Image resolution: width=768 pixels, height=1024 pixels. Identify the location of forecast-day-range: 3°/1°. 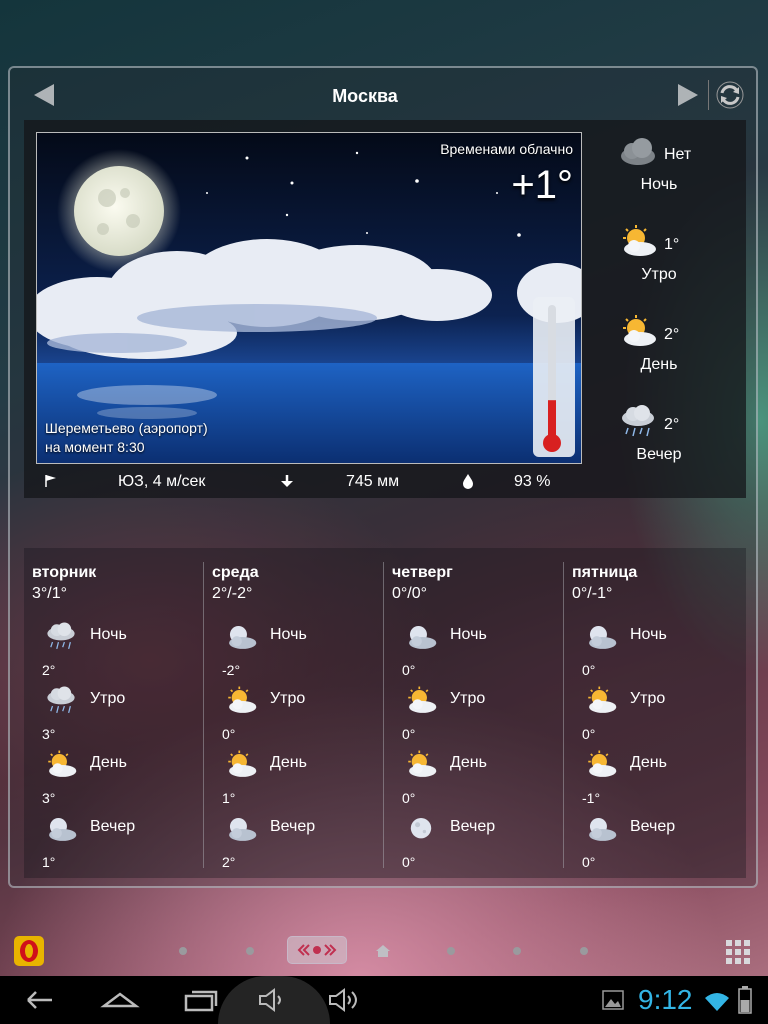
(50, 593).